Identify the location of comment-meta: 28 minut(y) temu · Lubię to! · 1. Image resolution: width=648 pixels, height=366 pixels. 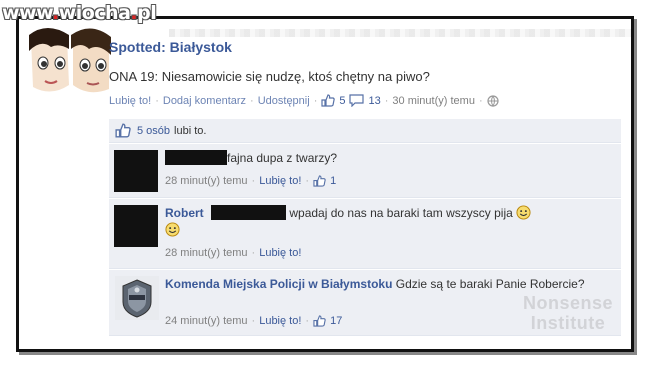
(250, 181).